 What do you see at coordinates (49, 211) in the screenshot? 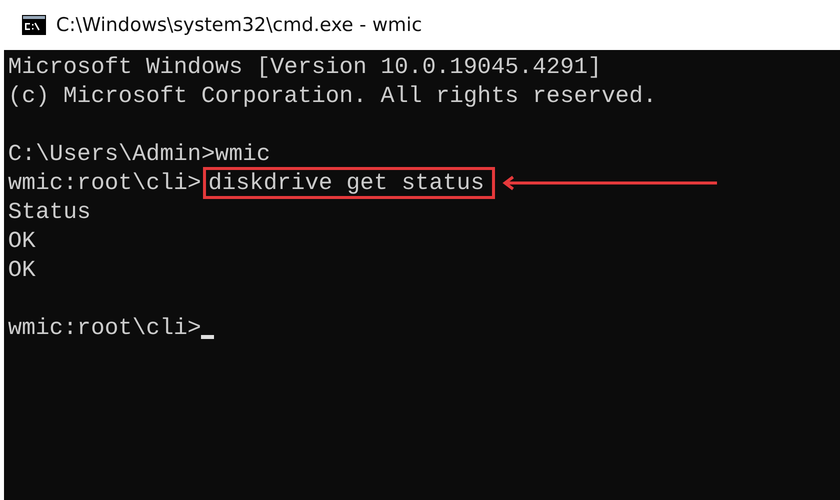
I see `console-line: Status` at bounding box center [49, 211].